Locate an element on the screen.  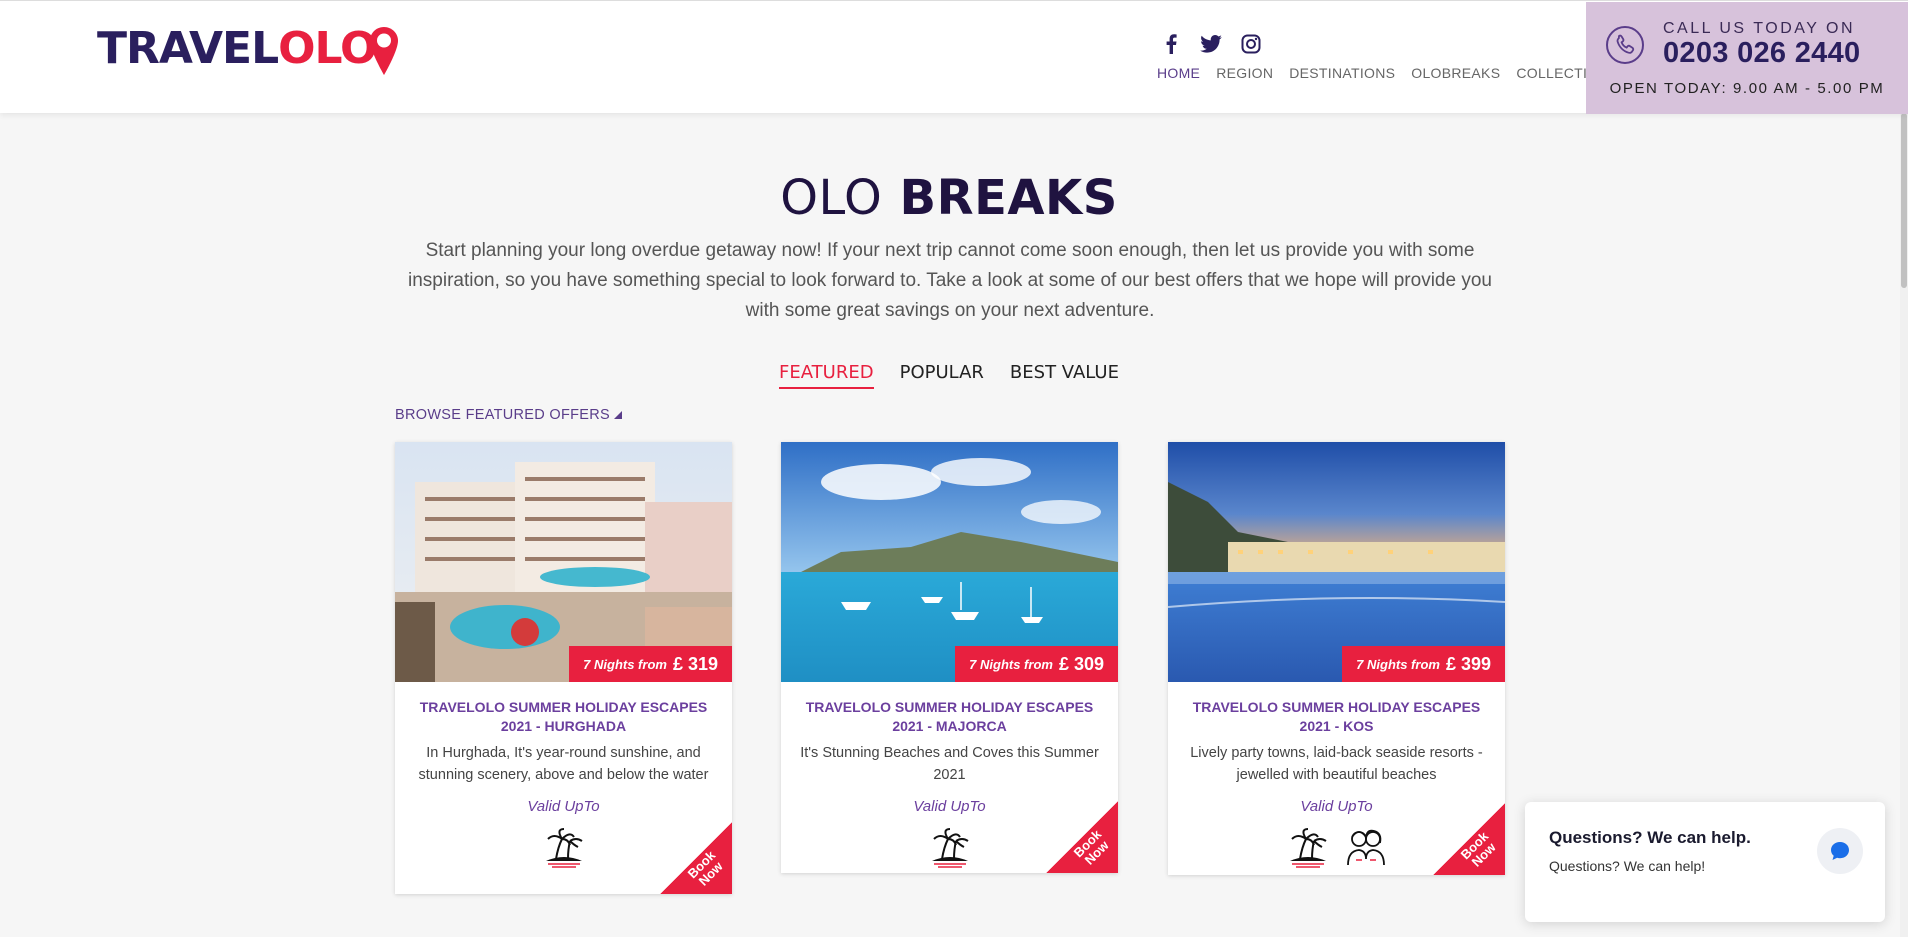
tab-featured: FEATURED is located at coordinates (826, 375).